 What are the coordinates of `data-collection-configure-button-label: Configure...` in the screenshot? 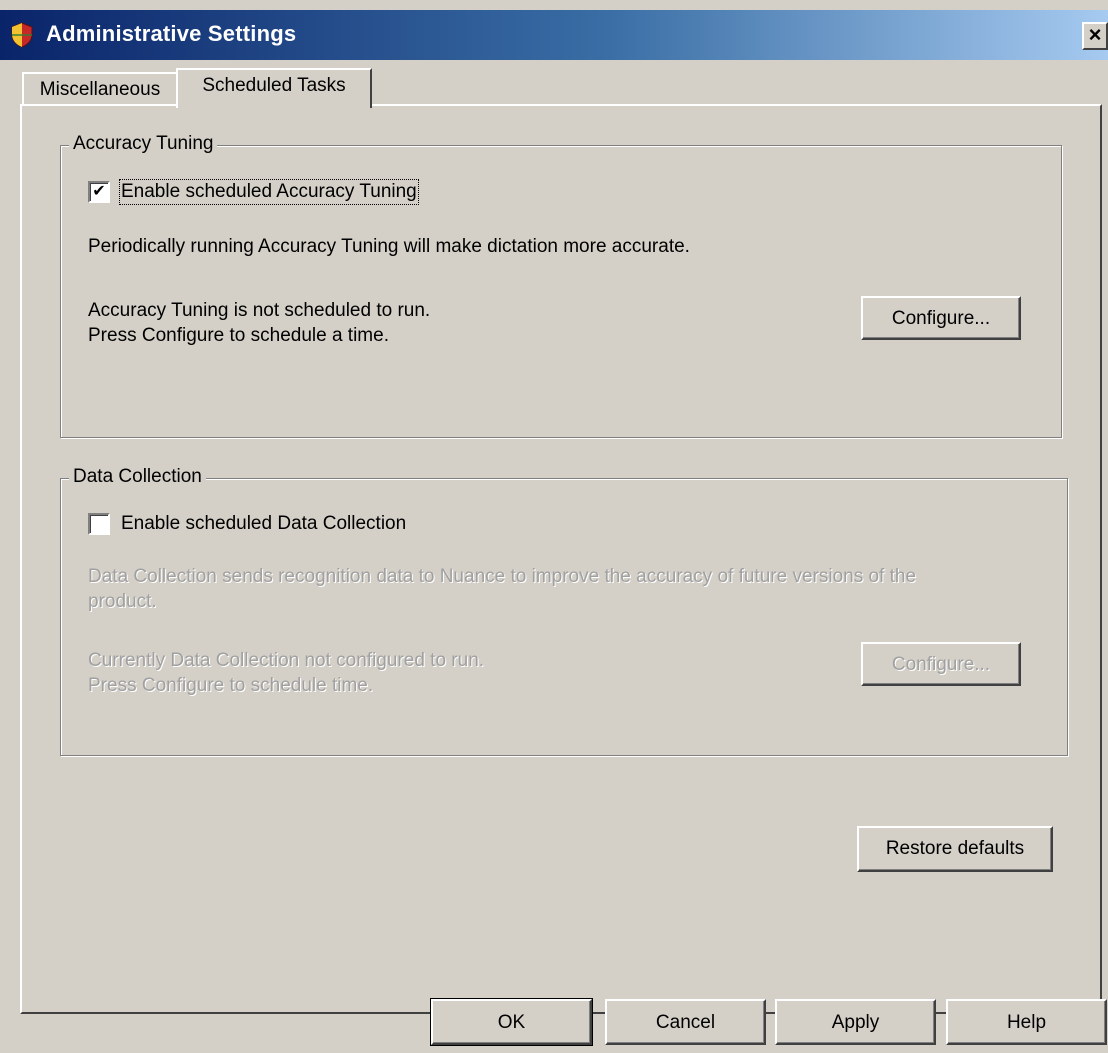 It's located at (941, 664).